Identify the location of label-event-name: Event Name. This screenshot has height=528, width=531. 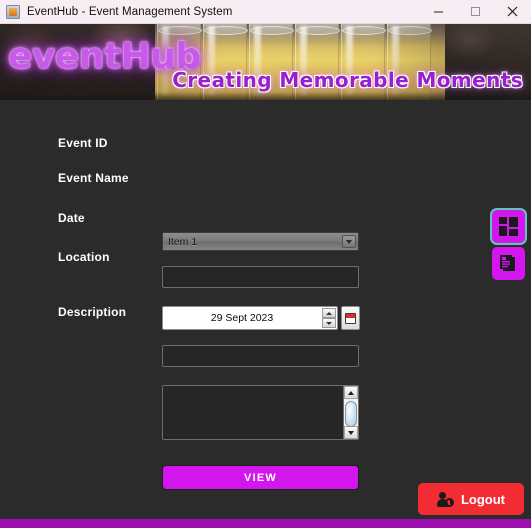
(93, 178).